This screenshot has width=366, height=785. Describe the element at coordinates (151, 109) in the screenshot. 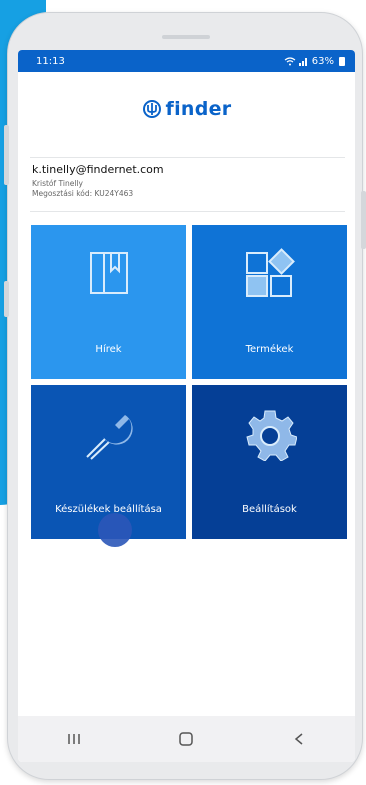

I see `finder-logo-icon` at that location.